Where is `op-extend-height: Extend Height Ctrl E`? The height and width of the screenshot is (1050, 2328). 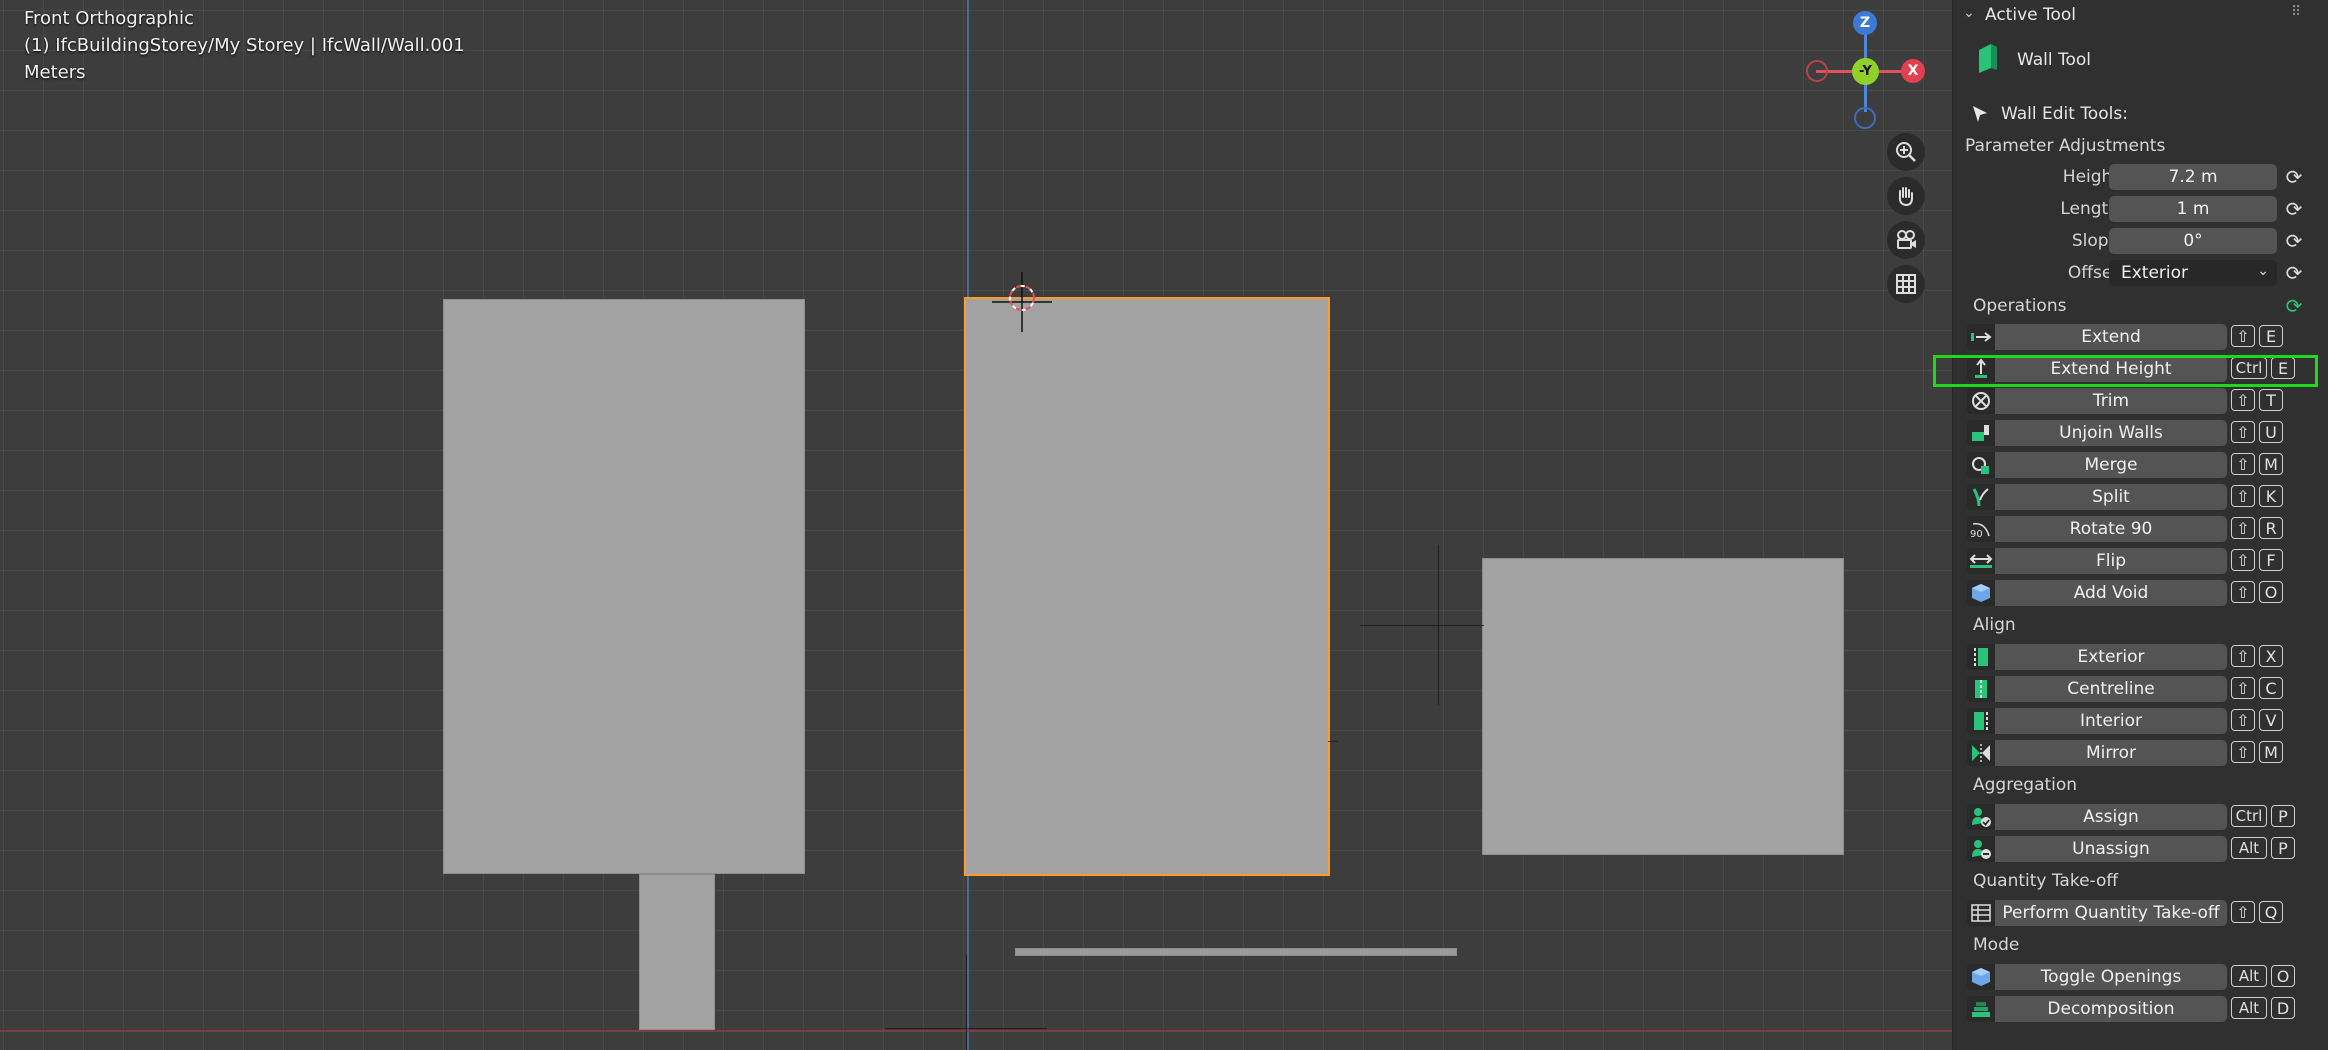
op-extend-height: Extend Height Ctrl E is located at coordinates (2145, 369).